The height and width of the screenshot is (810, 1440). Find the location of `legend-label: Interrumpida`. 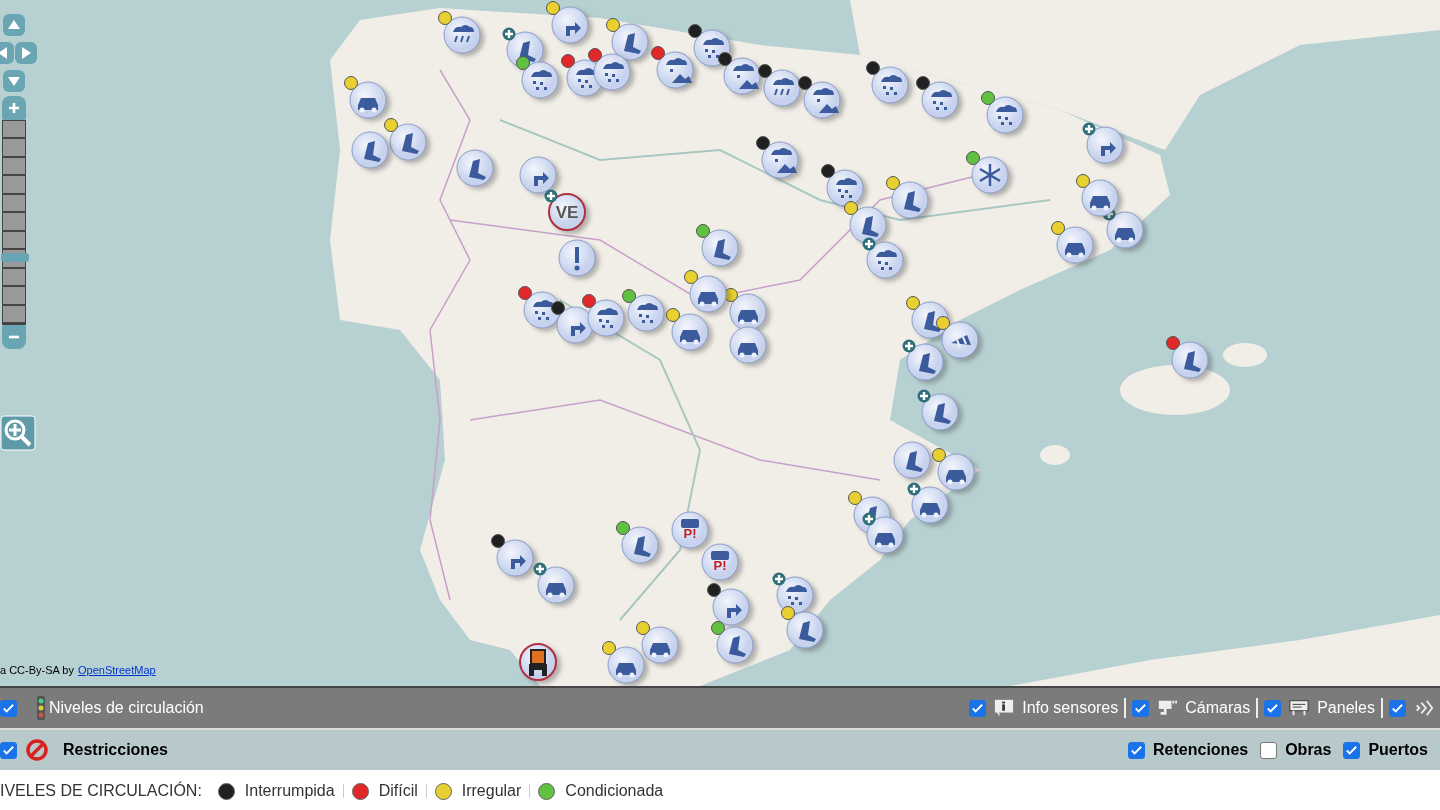

legend-label: Interrumpida is located at coordinates (289, 791).